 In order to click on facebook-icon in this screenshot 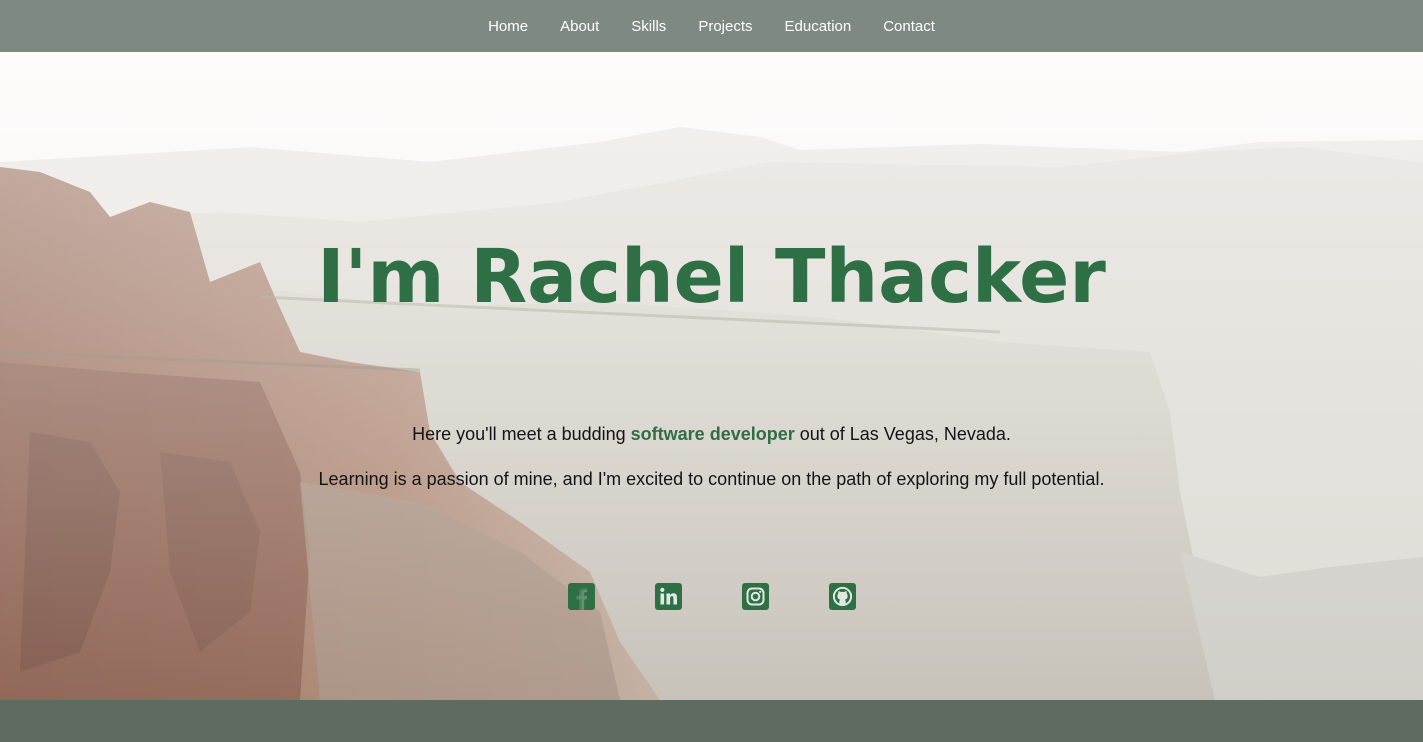, I will do `click(581, 596)`.